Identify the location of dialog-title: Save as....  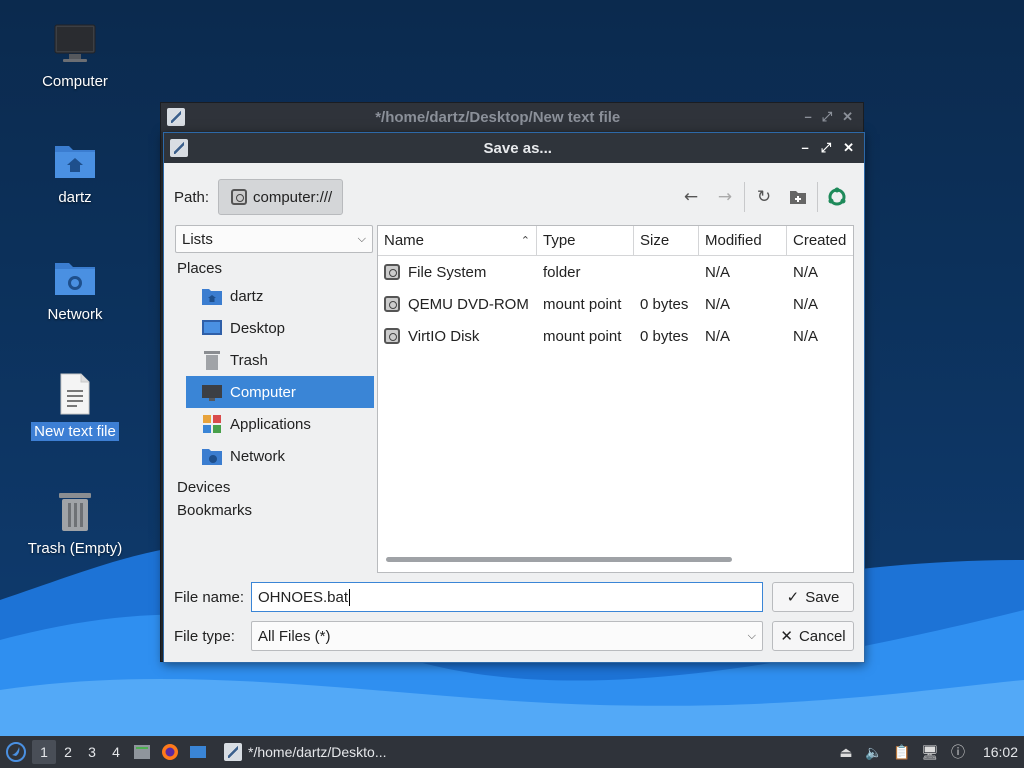
(517, 148).